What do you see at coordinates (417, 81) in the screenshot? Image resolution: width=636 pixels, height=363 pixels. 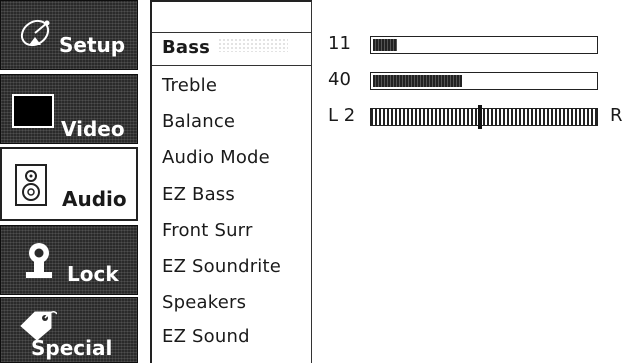 I see `treble-level-fill` at bounding box center [417, 81].